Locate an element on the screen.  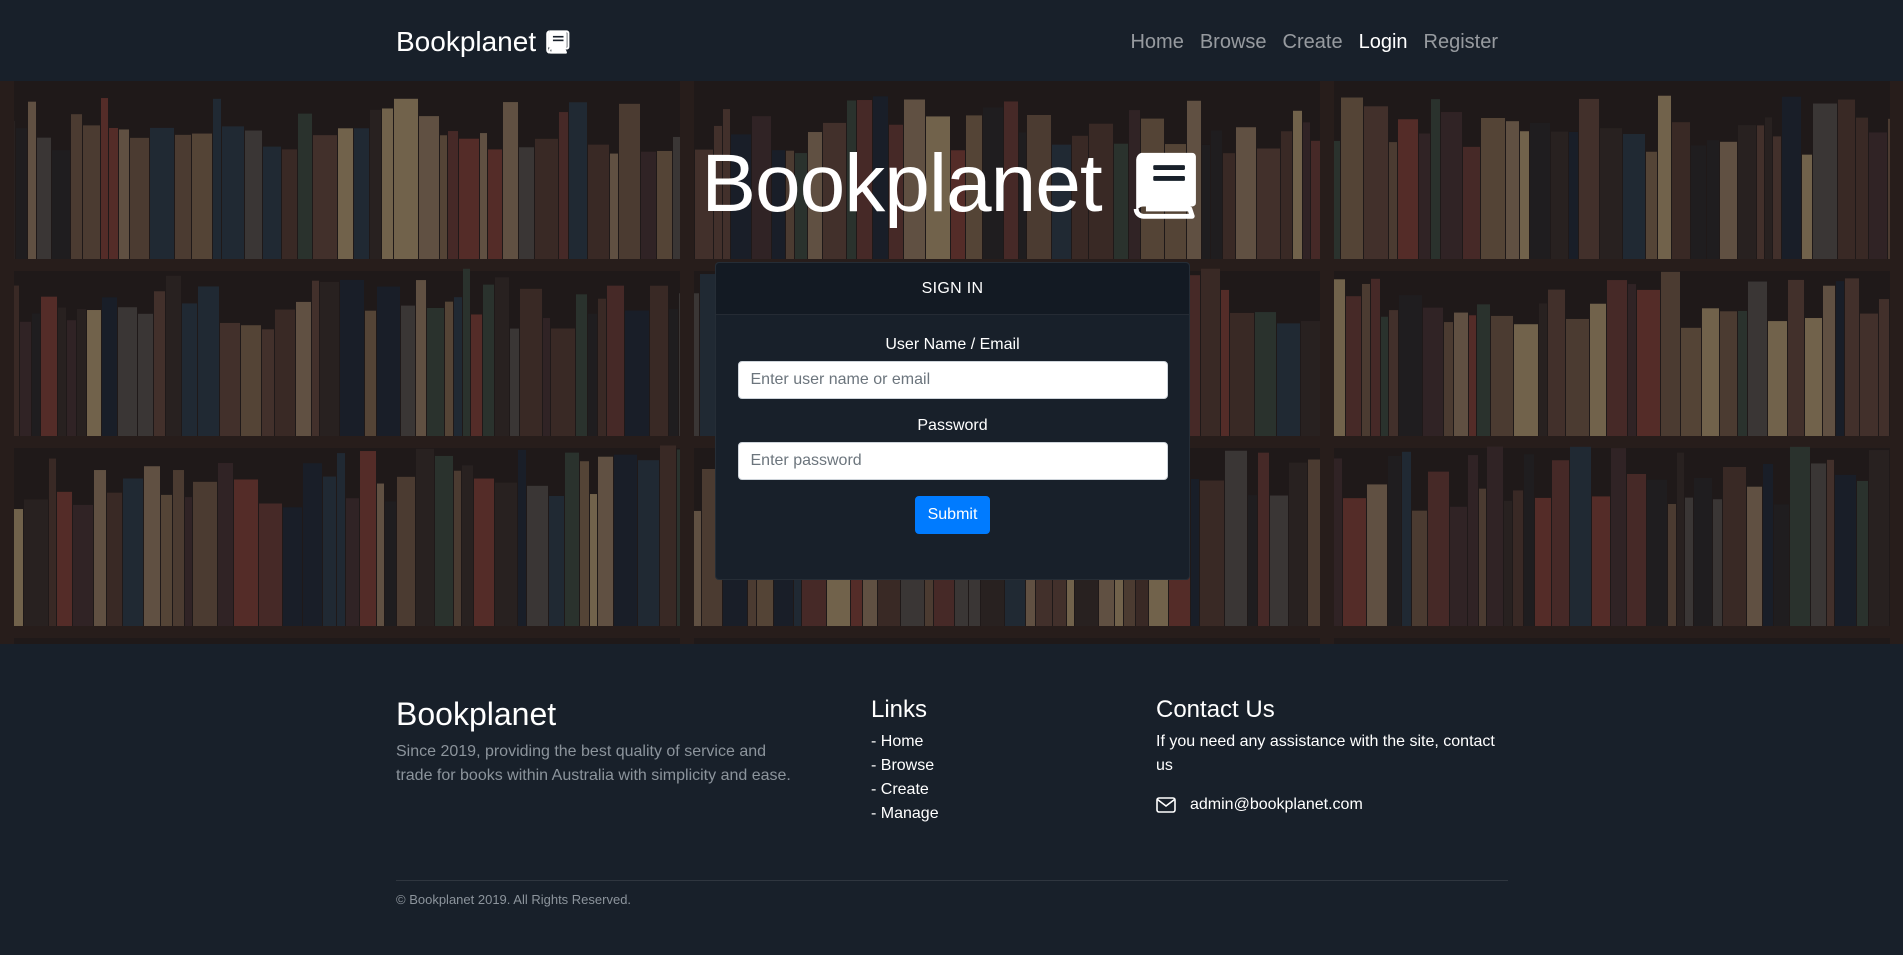
login-card-header: SIGN IN is located at coordinates (952, 289).